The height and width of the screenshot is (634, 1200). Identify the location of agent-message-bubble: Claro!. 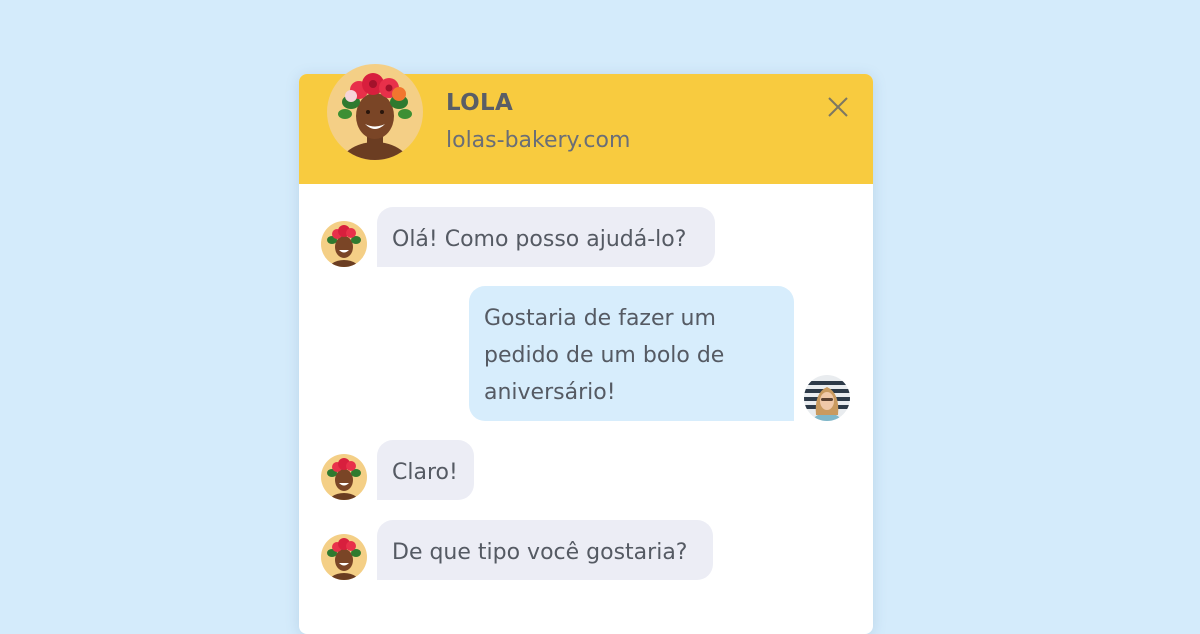
(425, 470).